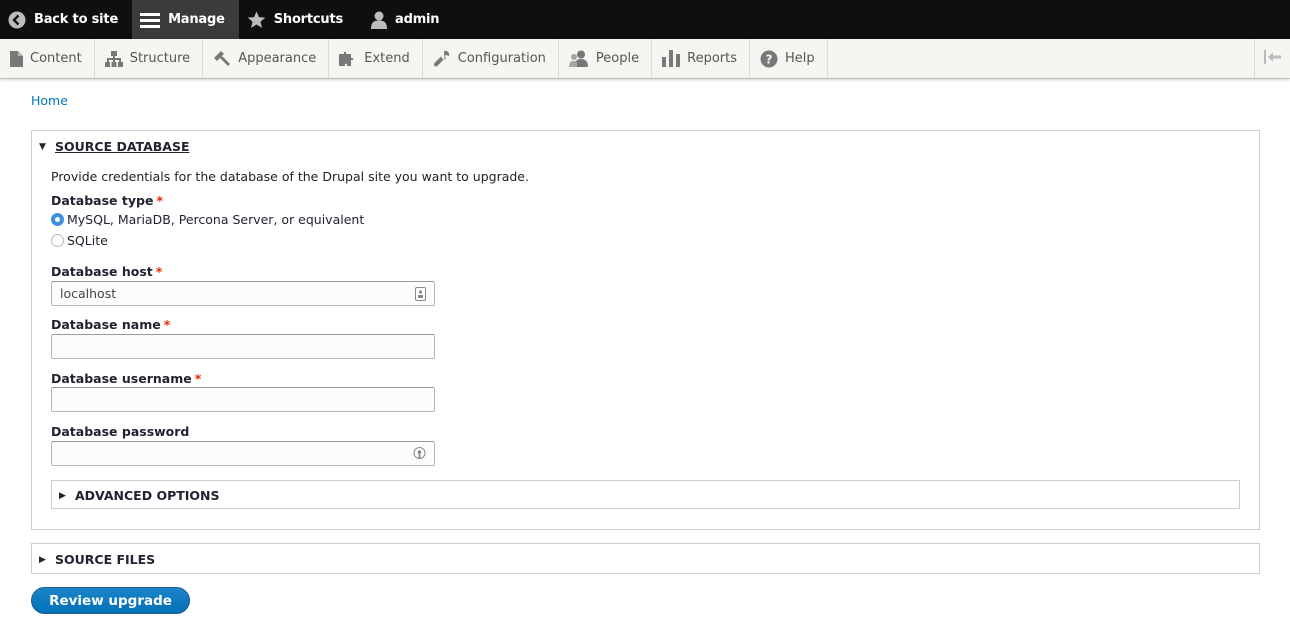 The height and width of the screenshot is (629, 1290). I want to click on database-host-label: Database host *, so click(106, 271).